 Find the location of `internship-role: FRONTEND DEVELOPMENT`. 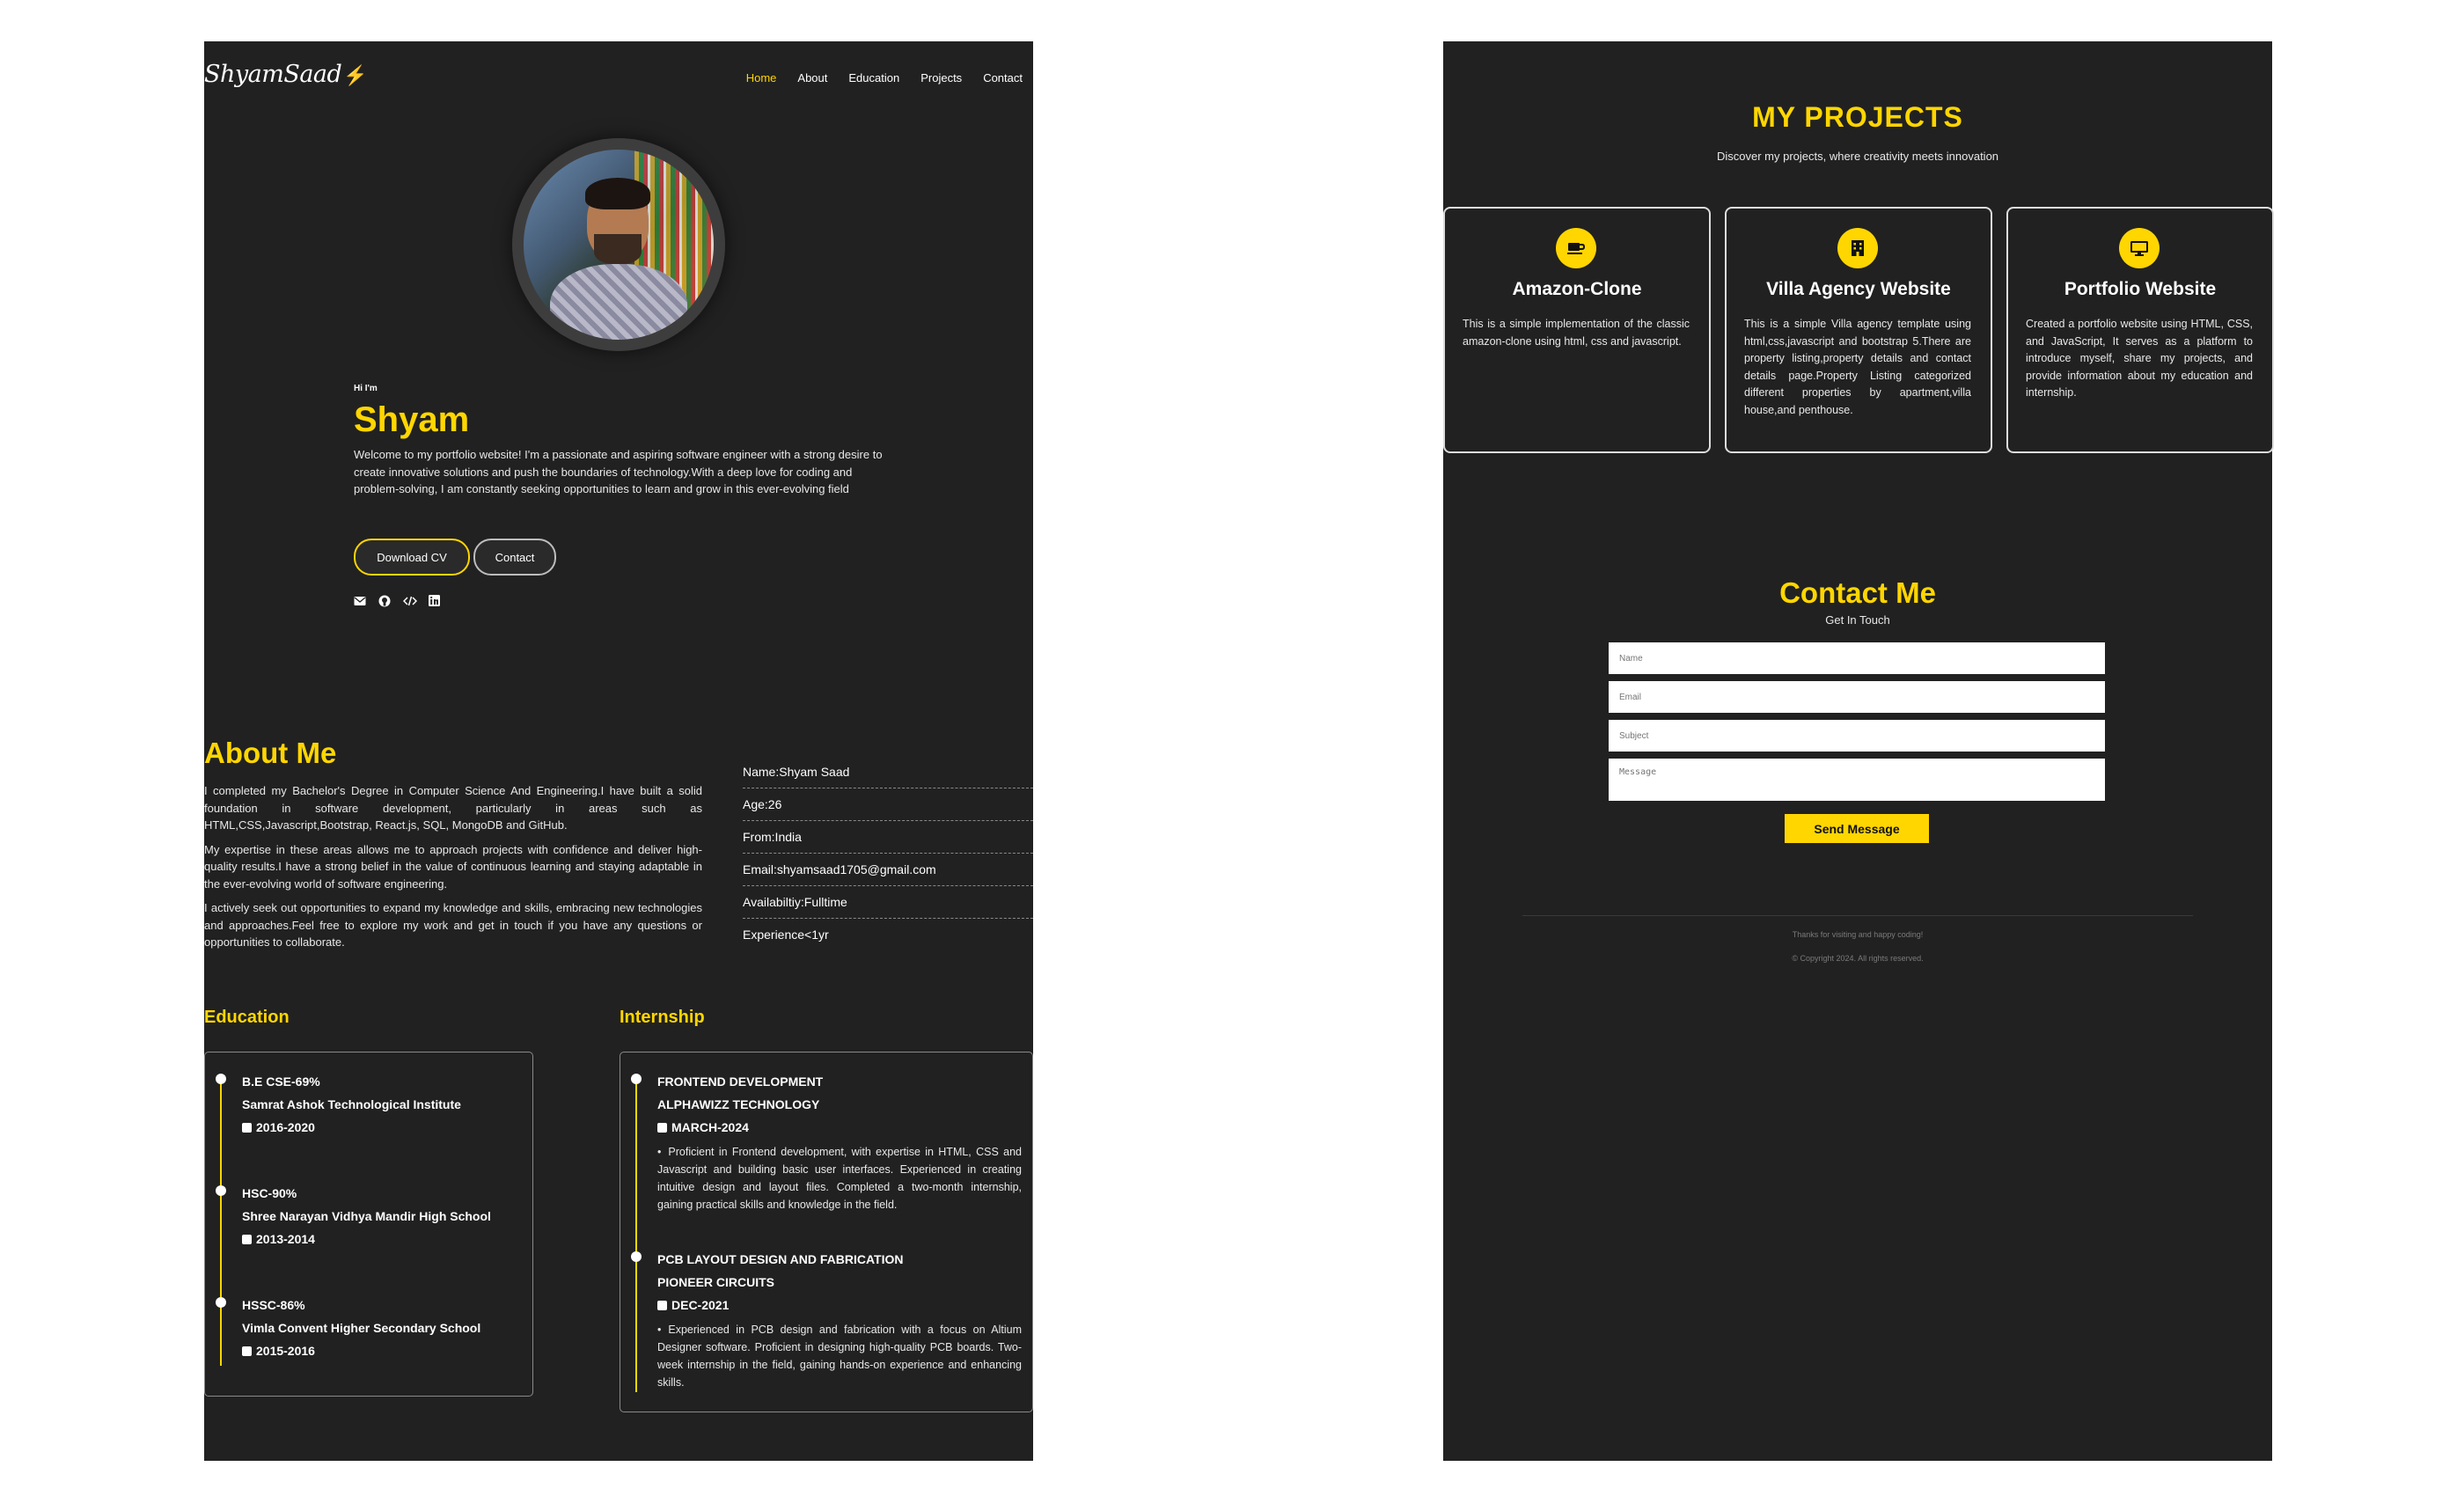

internship-role: FRONTEND DEVELOPMENT is located at coordinates (740, 1081).